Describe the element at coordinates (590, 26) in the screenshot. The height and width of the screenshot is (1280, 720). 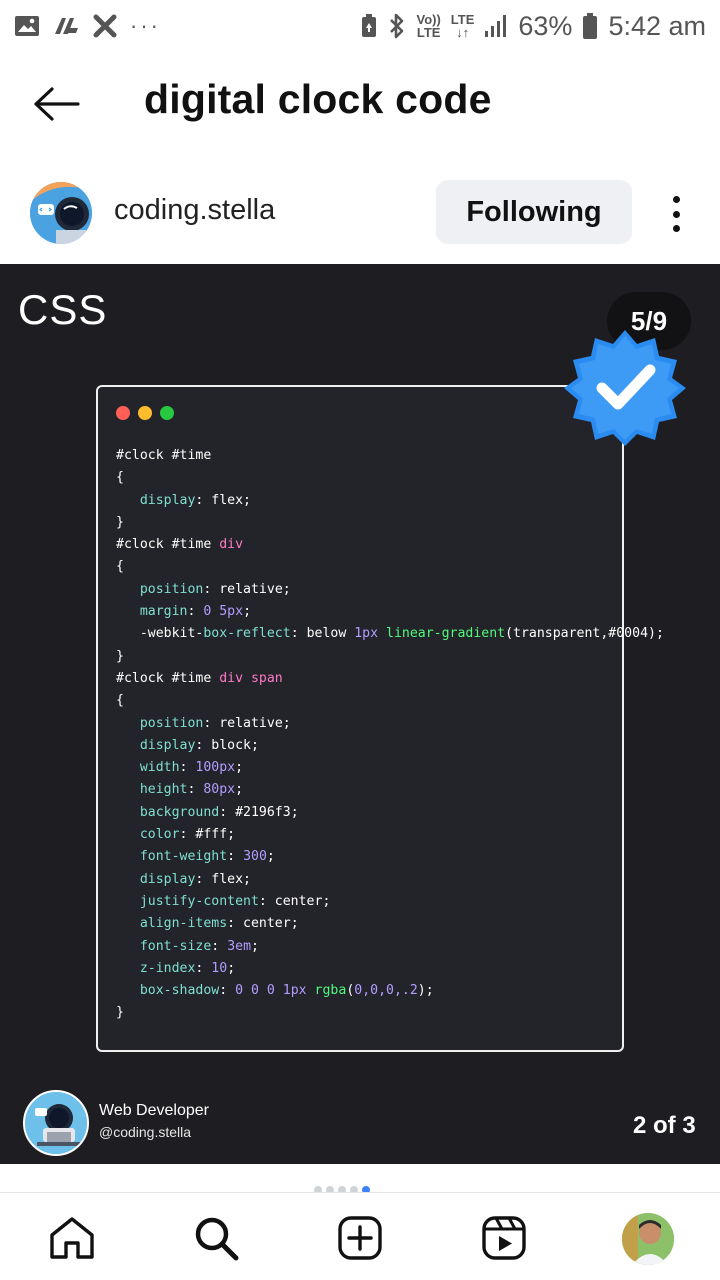
I see `battery-icon` at that location.